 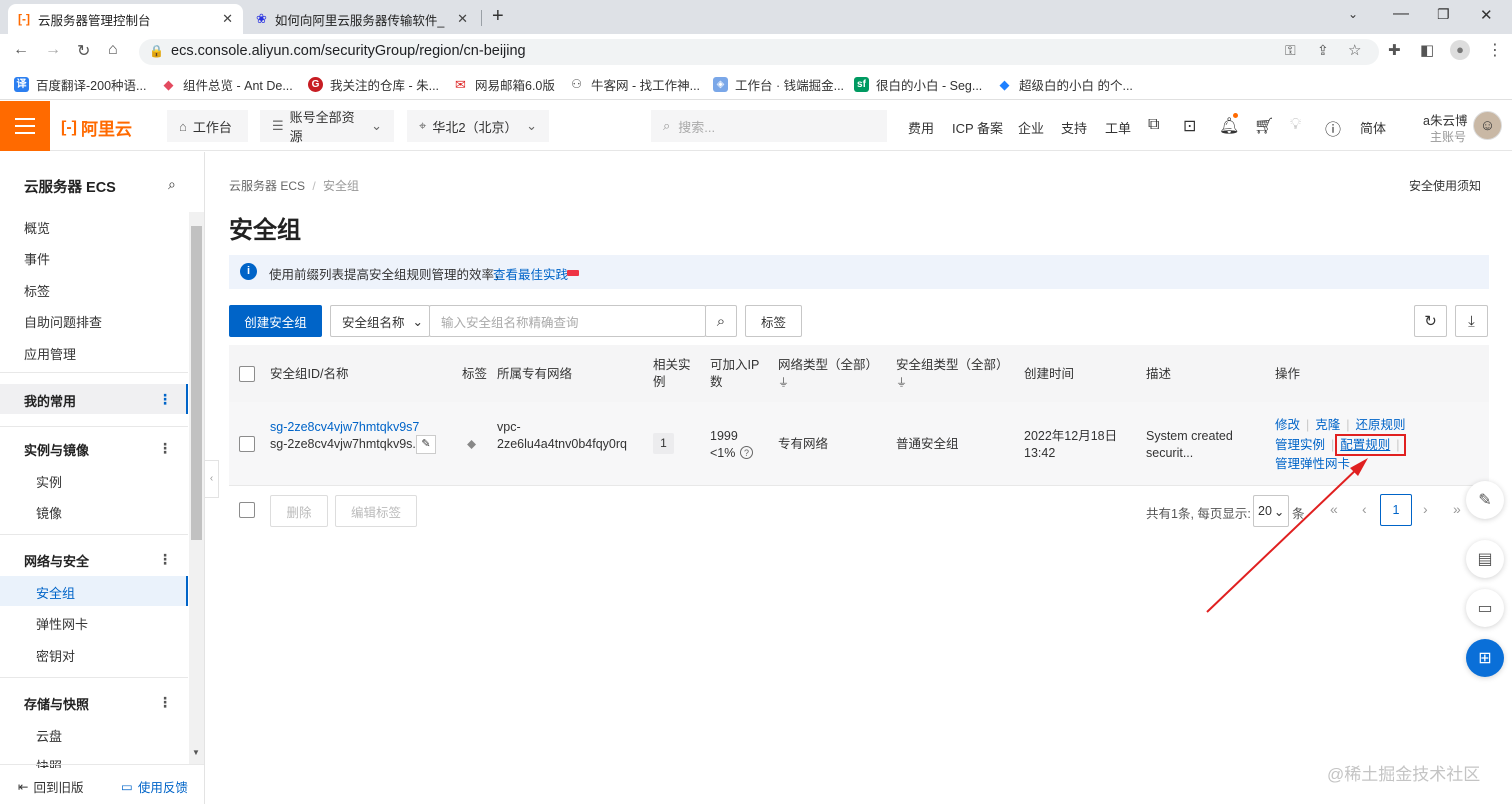 I want to click on hamburger-menu-icon, so click(x=25, y=126).